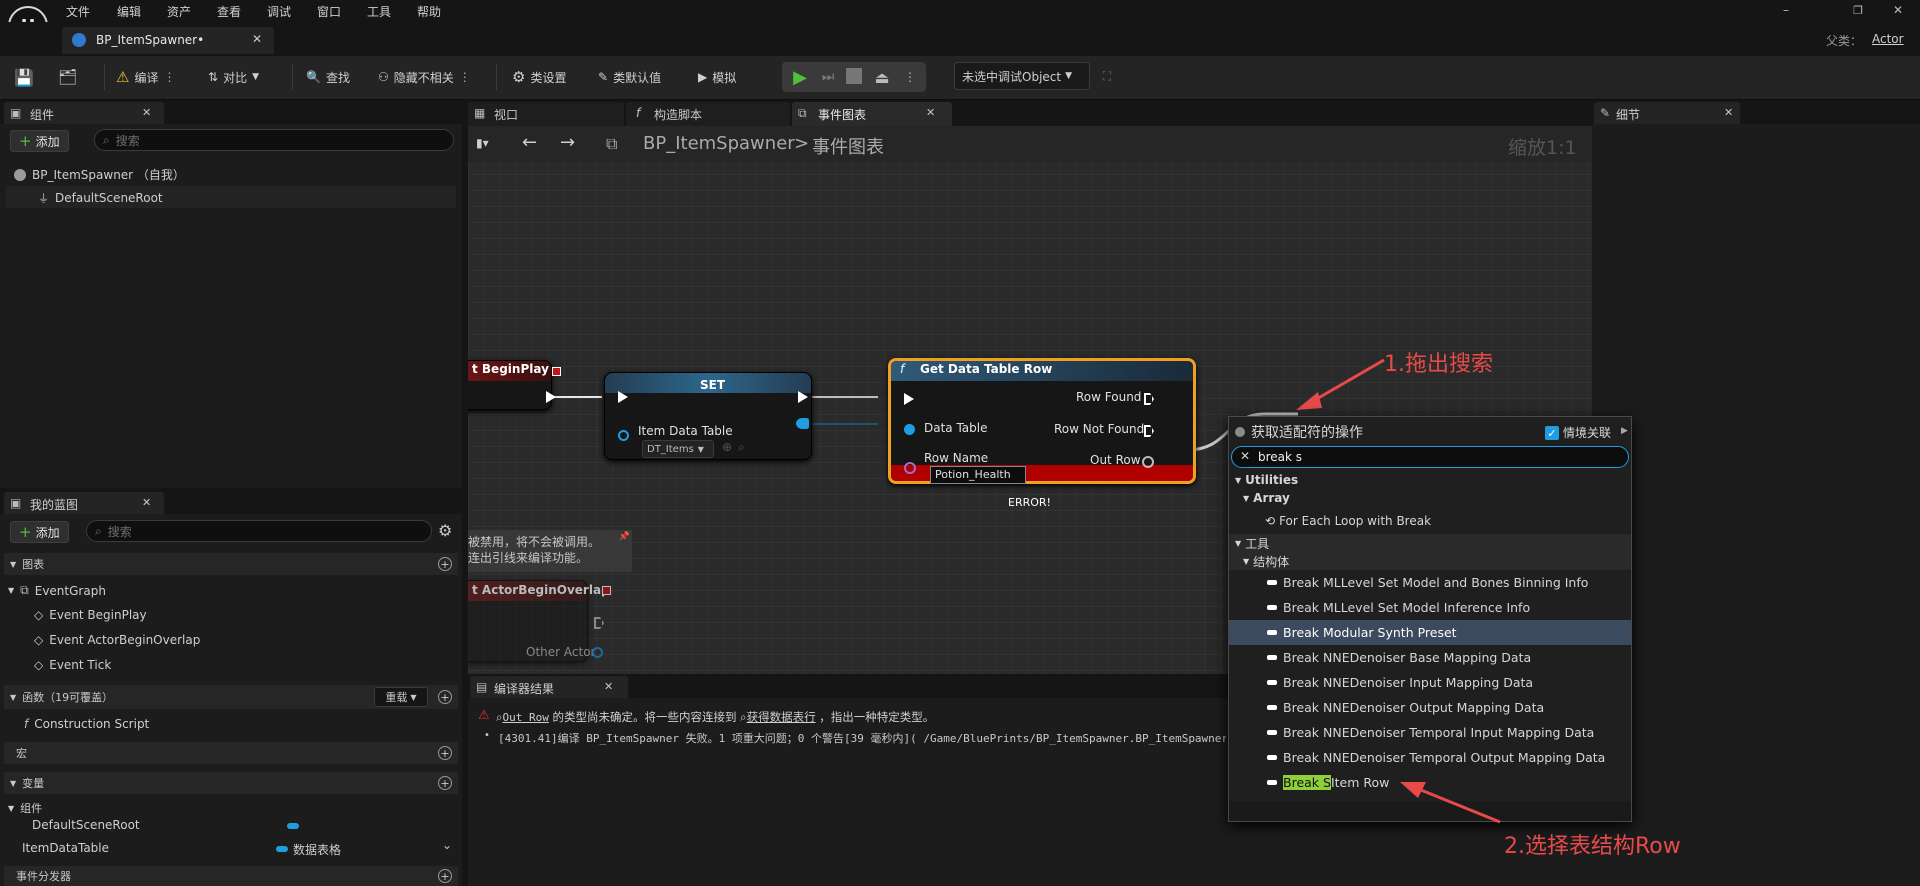  What do you see at coordinates (539, 77) in the screenshot?
I see `class-settings-button: ⚙ 类设置` at bounding box center [539, 77].